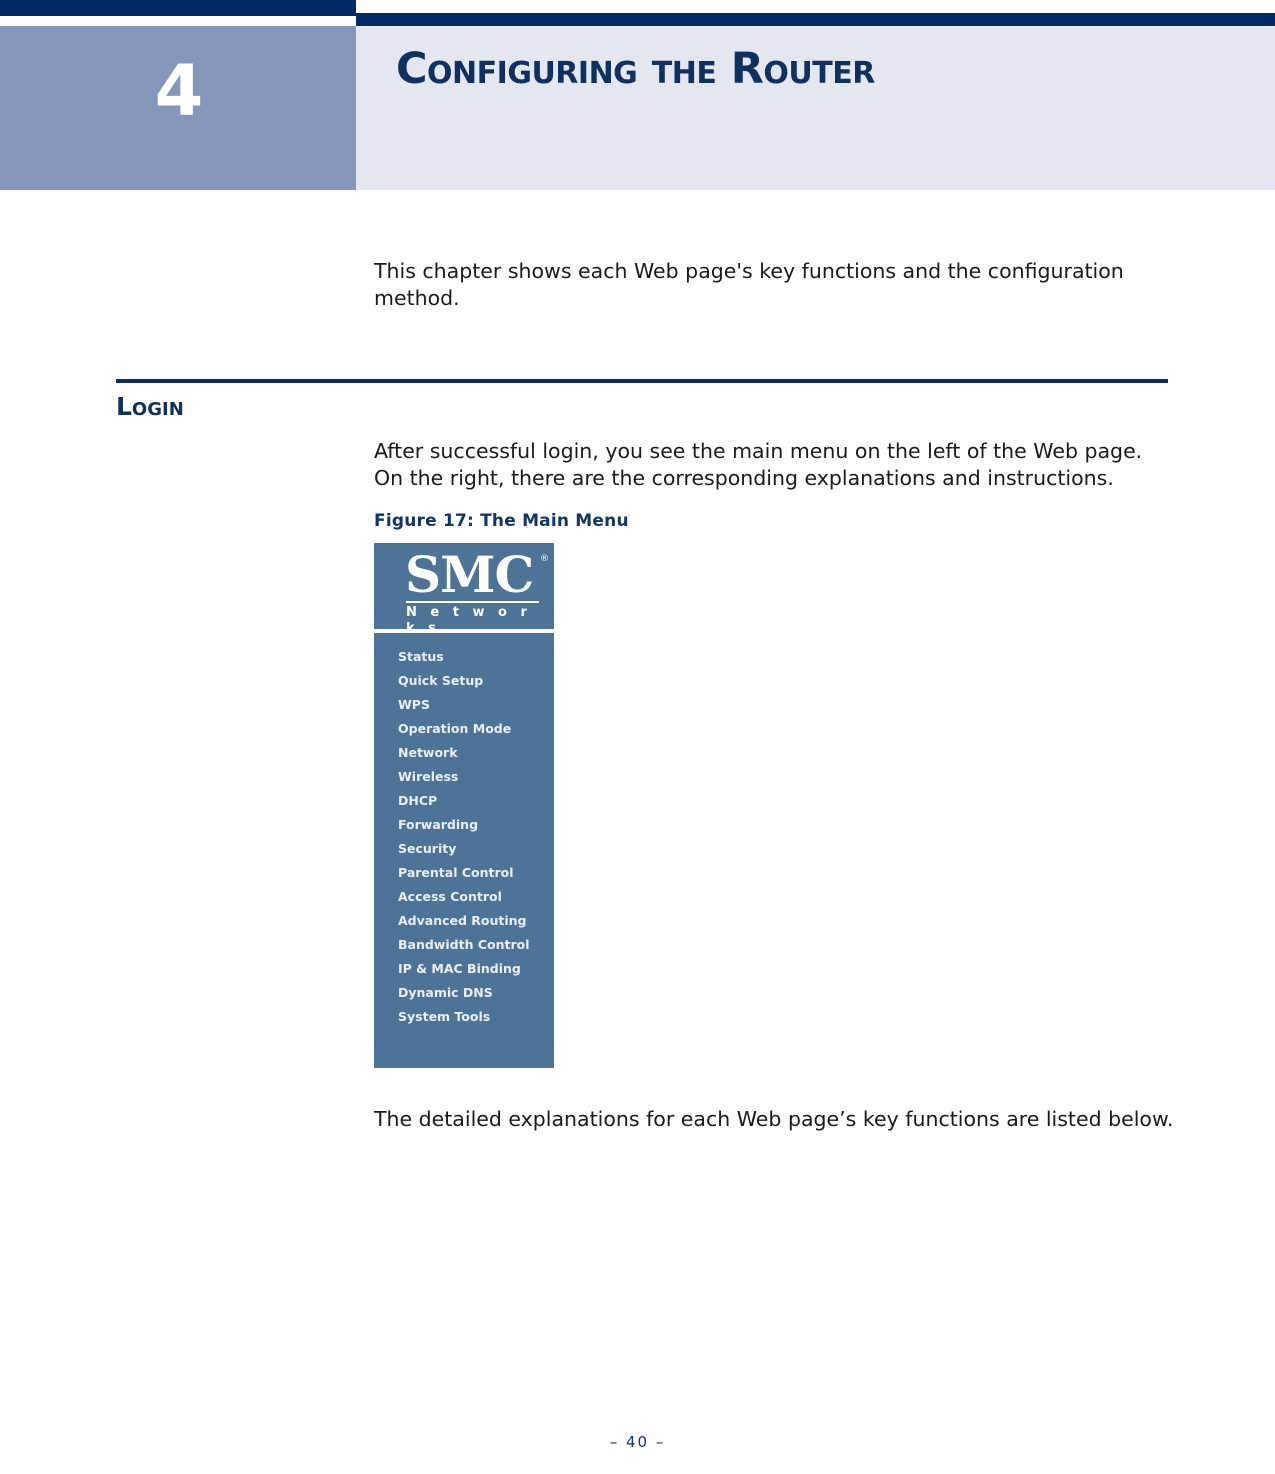  Describe the element at coordinates (501, 521) in the screenshot. I see `figure-caption: Figure 17: The Main Menu` at that location.